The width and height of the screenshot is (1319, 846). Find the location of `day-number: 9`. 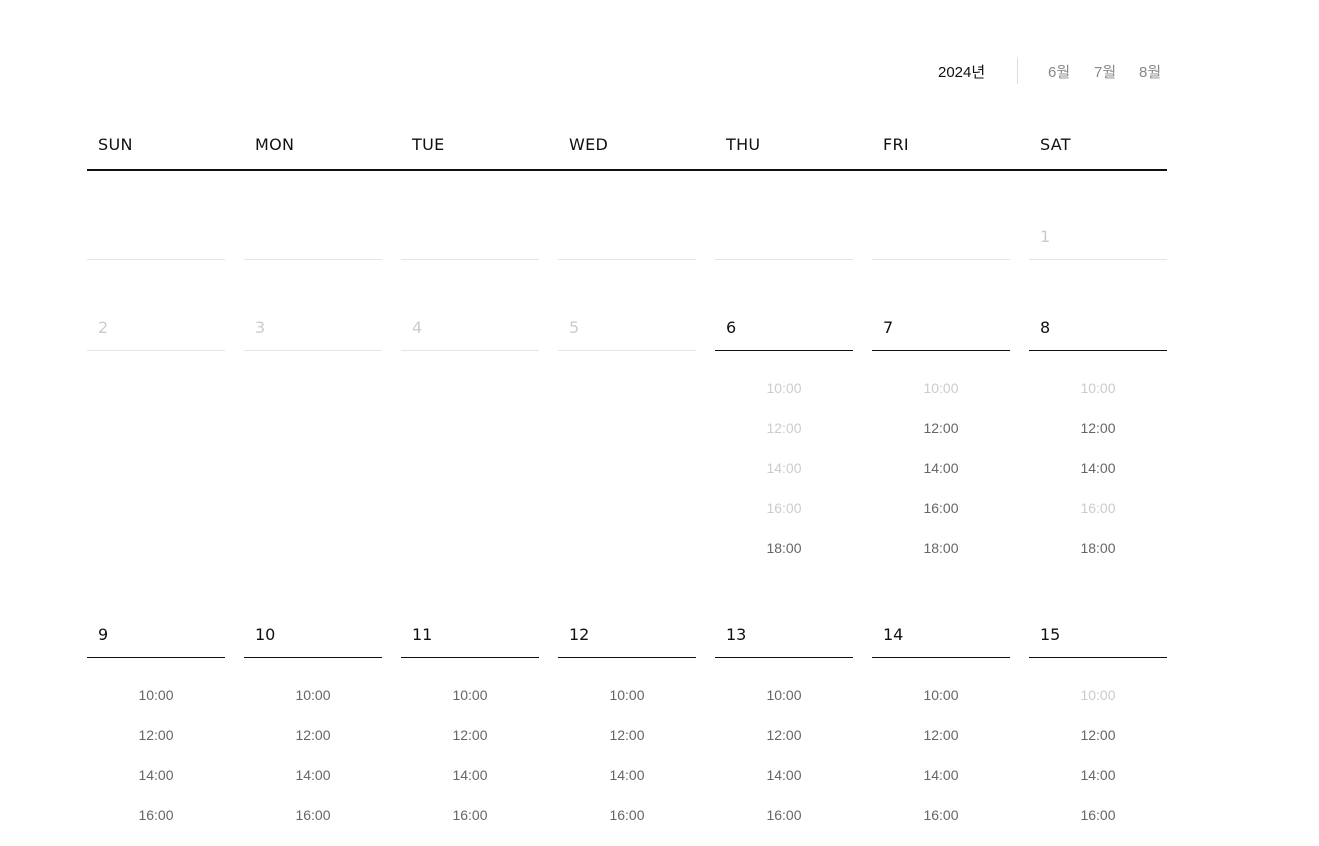

day-number: 9 is located at coordinates (103, 634).